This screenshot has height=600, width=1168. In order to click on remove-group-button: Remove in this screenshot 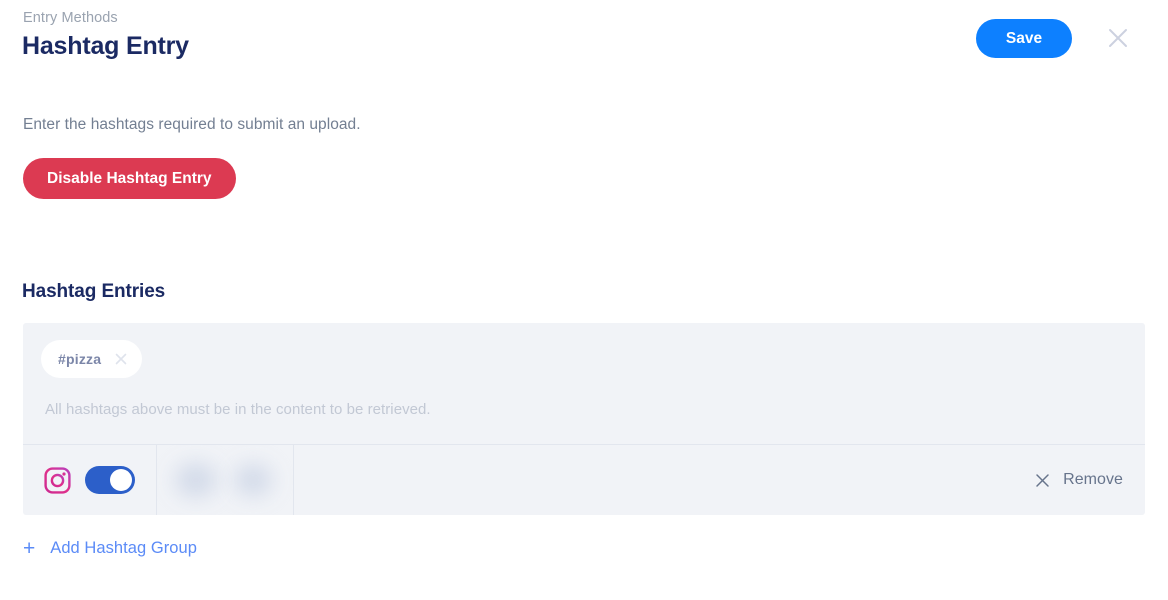, I will do `click(1078, 480)`.